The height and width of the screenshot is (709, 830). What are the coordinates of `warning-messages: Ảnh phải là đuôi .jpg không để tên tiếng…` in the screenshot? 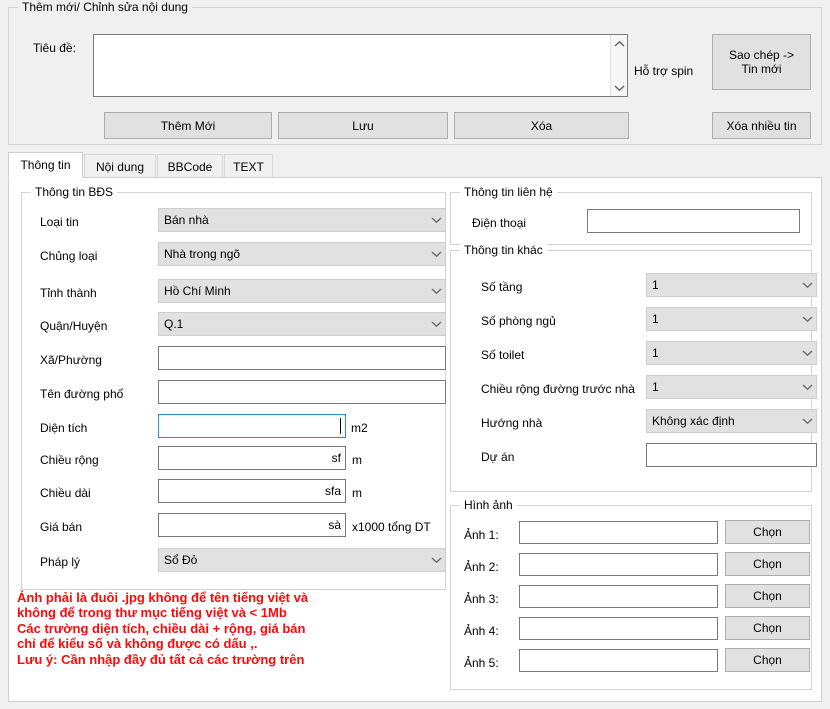 It's located at (227, 629).